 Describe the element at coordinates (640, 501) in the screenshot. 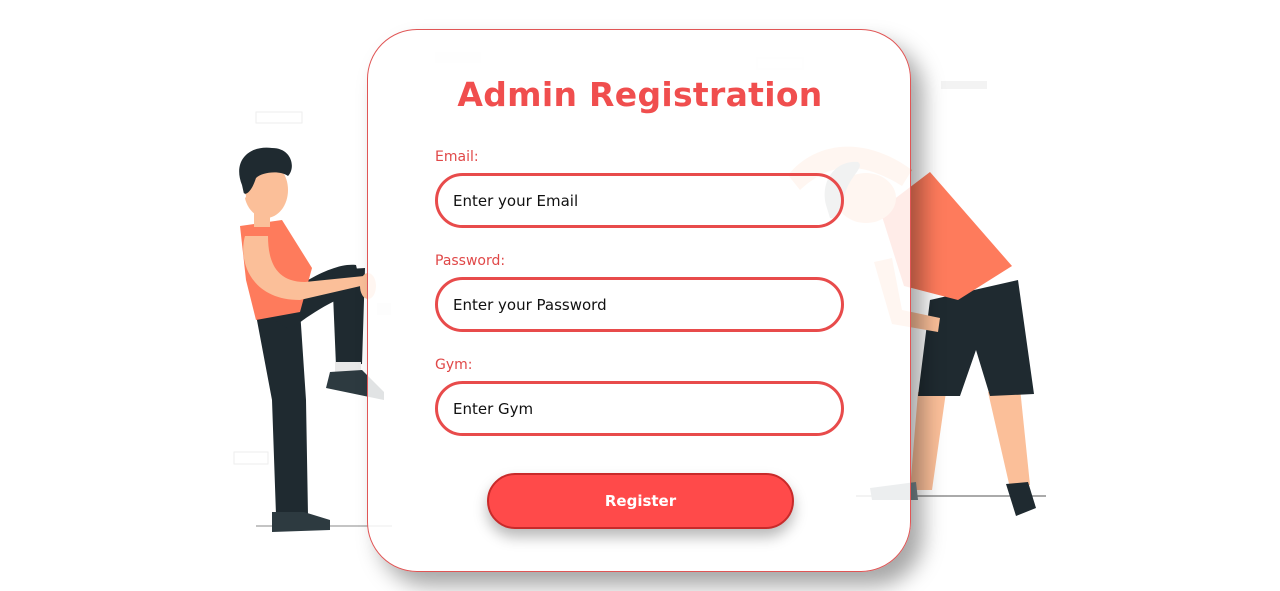

I see `register-button: Register` at that location.